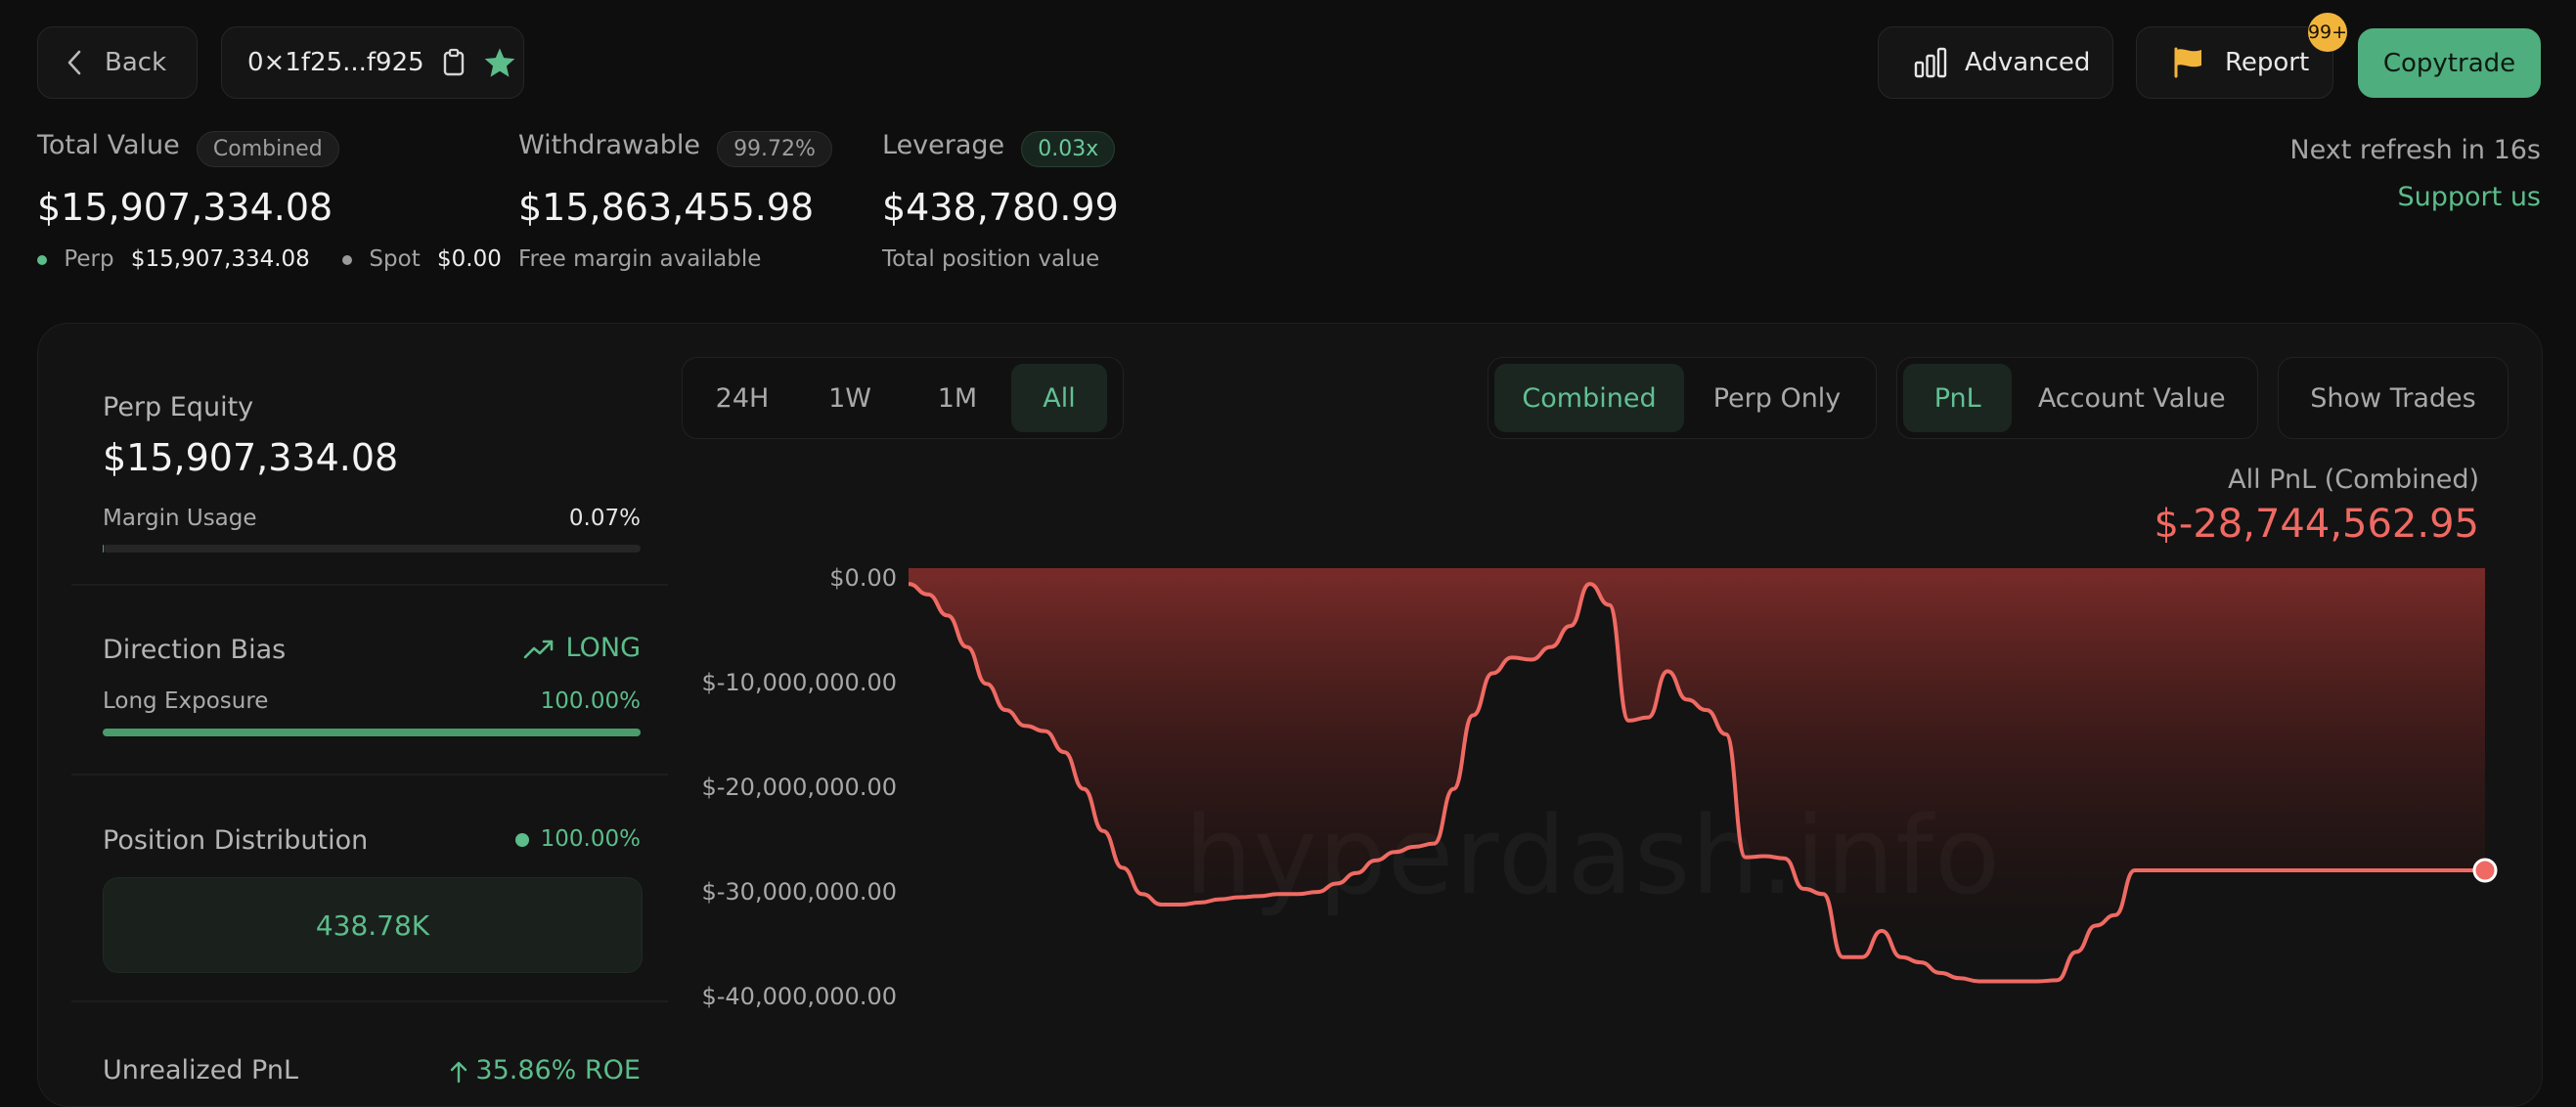 The image size is (2576, 1107). What do you see at coordinates (640, 259) in the screenshot?
I see `withdrawable-sub: Free margin available` at bounding box center [640, 259].